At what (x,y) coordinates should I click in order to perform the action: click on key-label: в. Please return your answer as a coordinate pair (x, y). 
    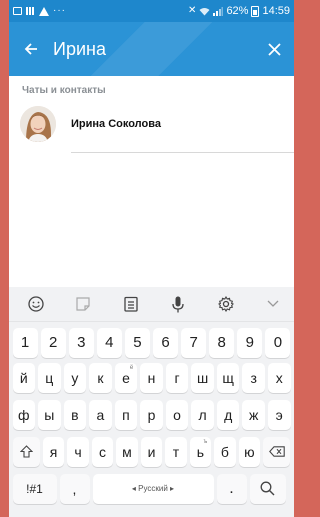
    Looking at the image, I should click on (75, 414).